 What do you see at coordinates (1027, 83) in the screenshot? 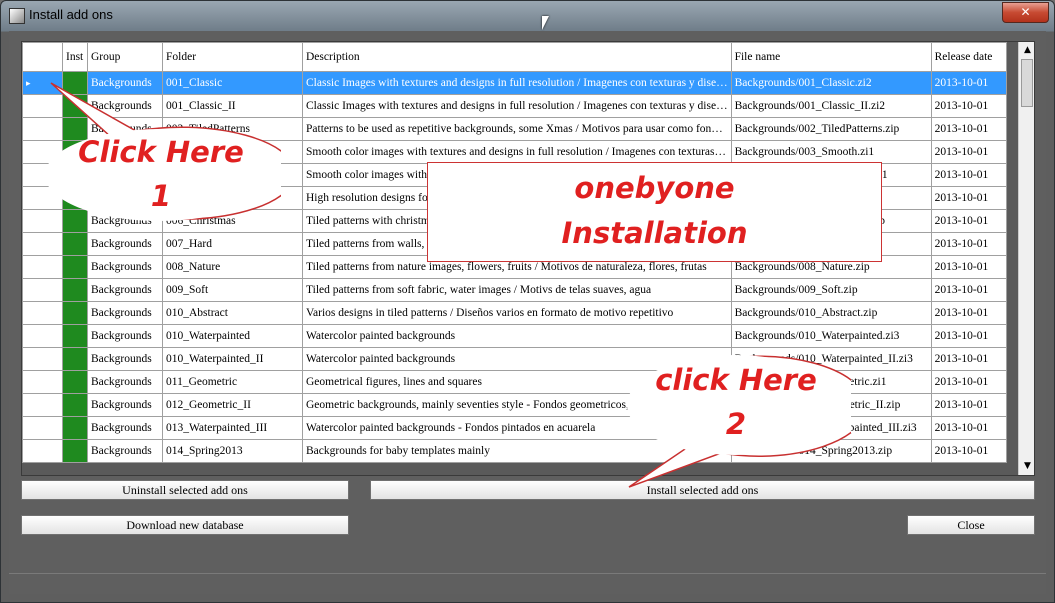
I see `scroll-thumb` at bounding box center [1027, 83].